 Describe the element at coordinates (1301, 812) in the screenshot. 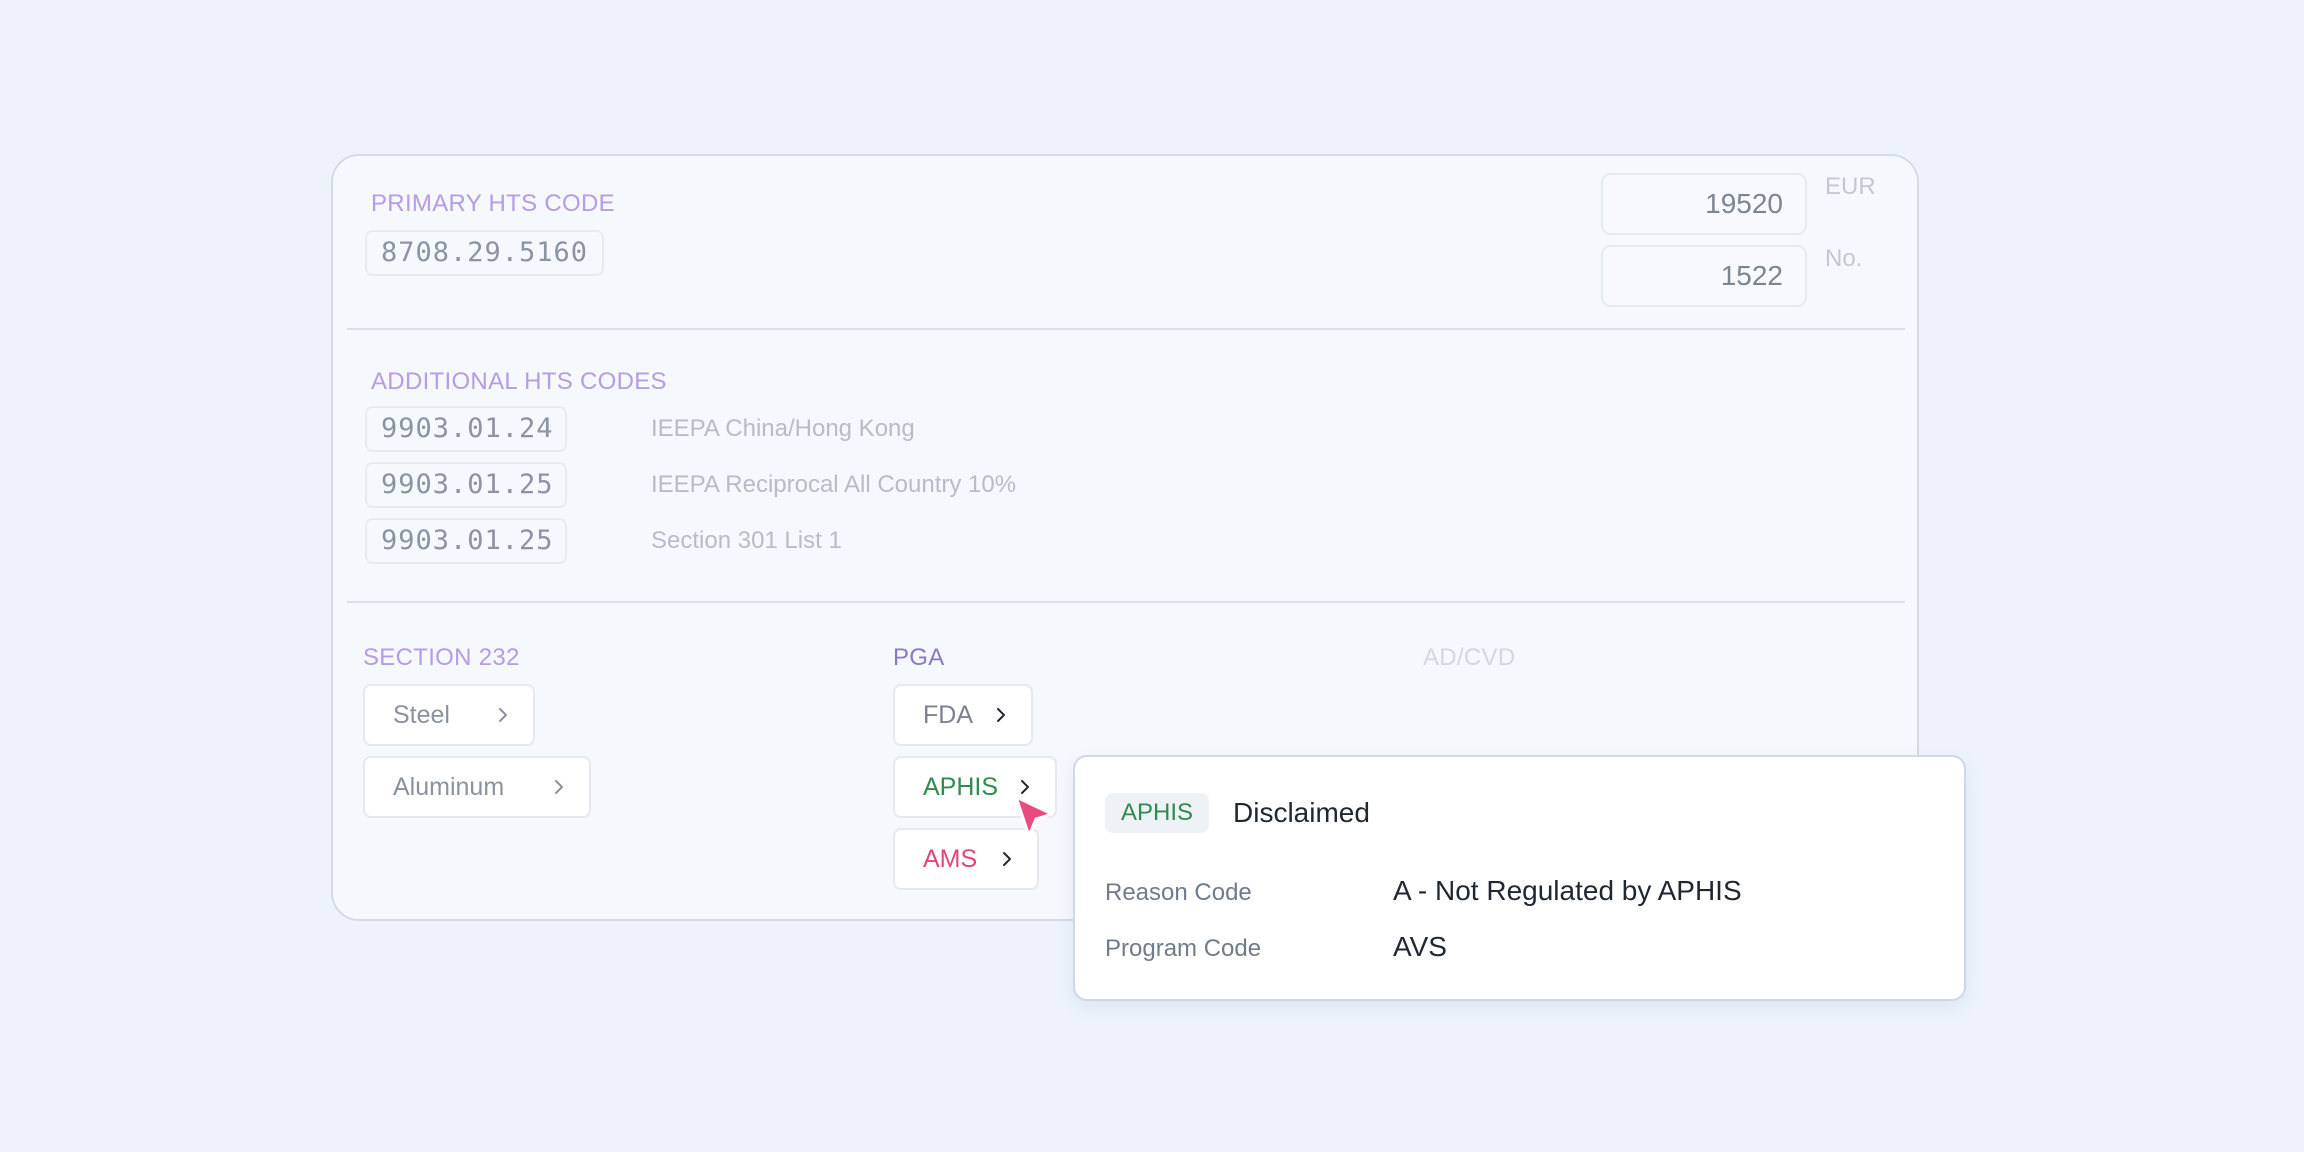

I see `popover-status: Disclaimed` at that location.